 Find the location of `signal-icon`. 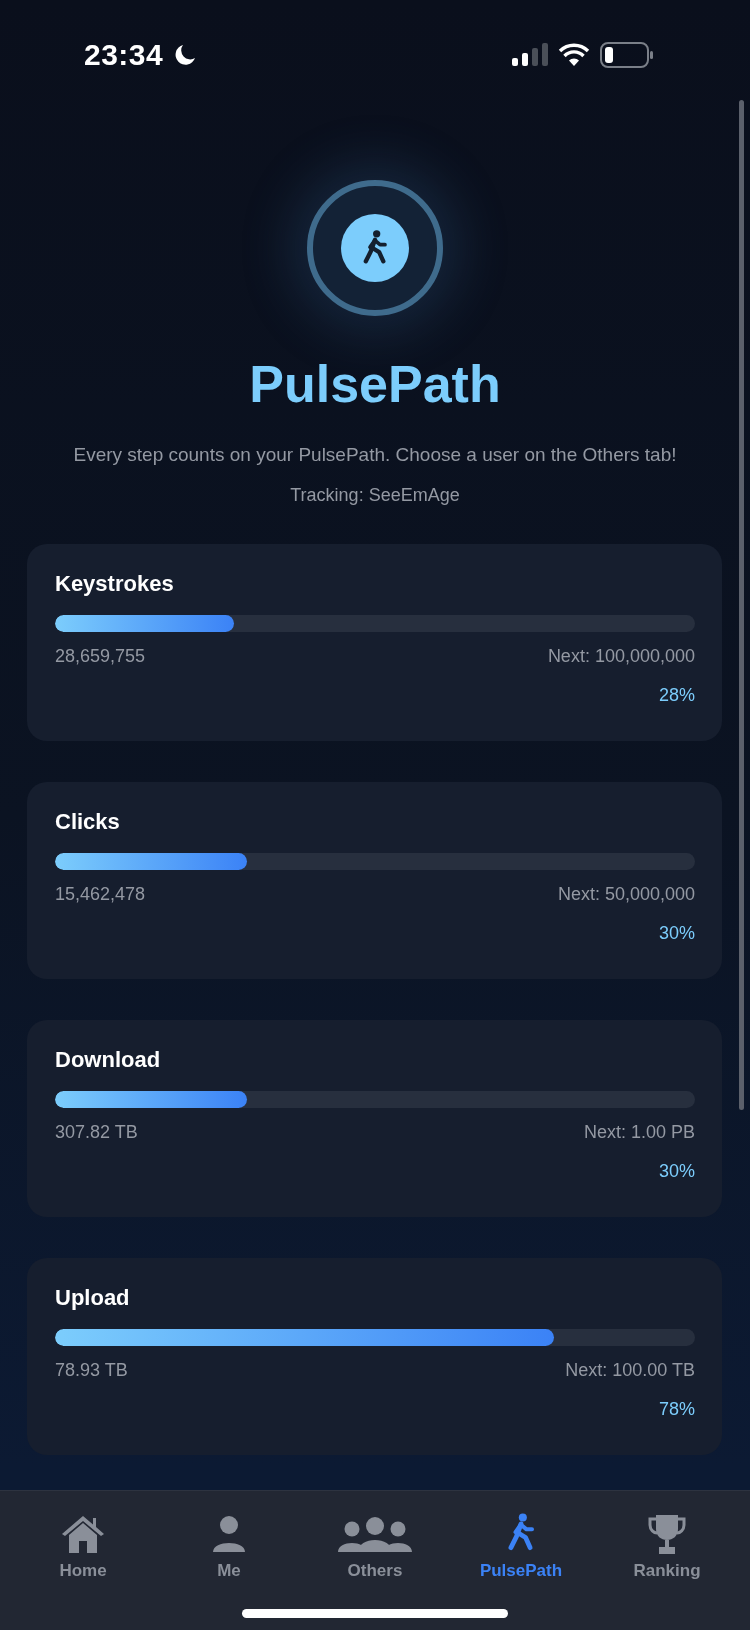

signal-icon is located at coordinates (530, 55).